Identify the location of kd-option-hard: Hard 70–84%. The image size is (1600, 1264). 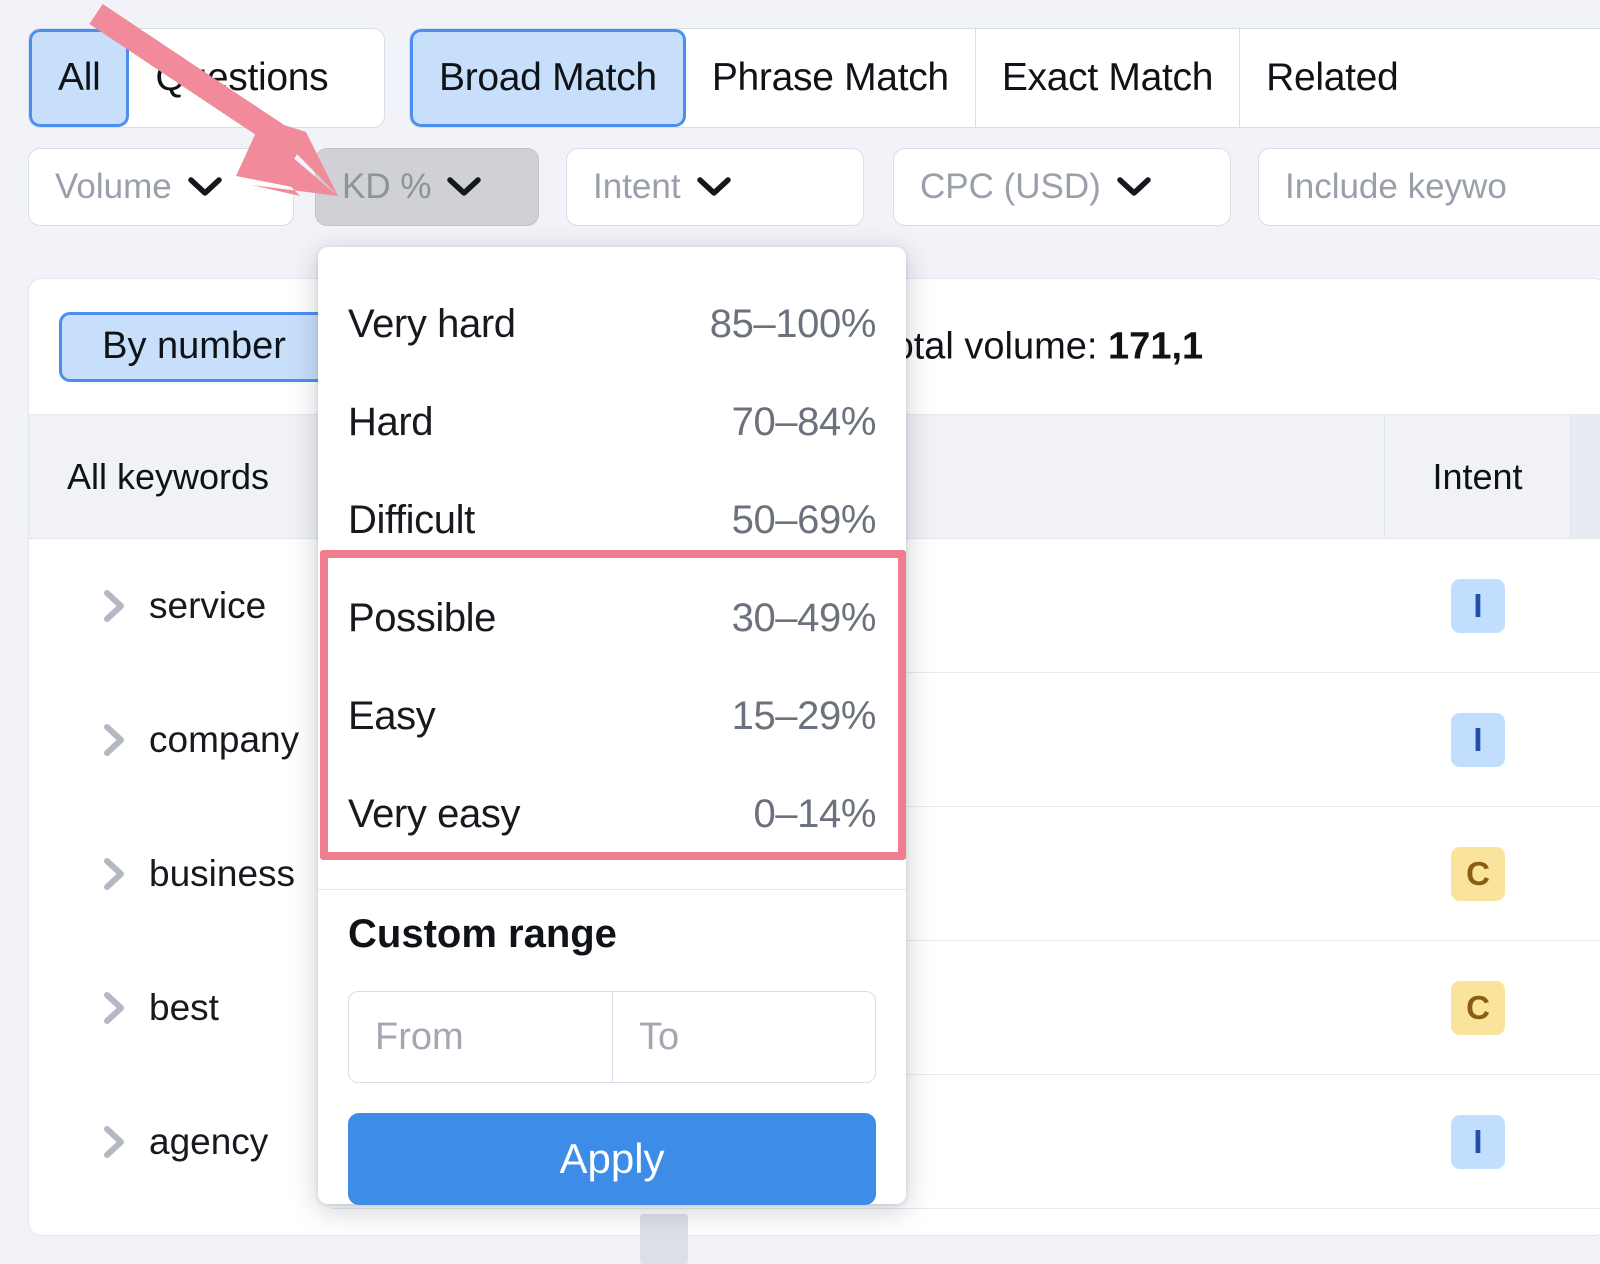
(612, 422).